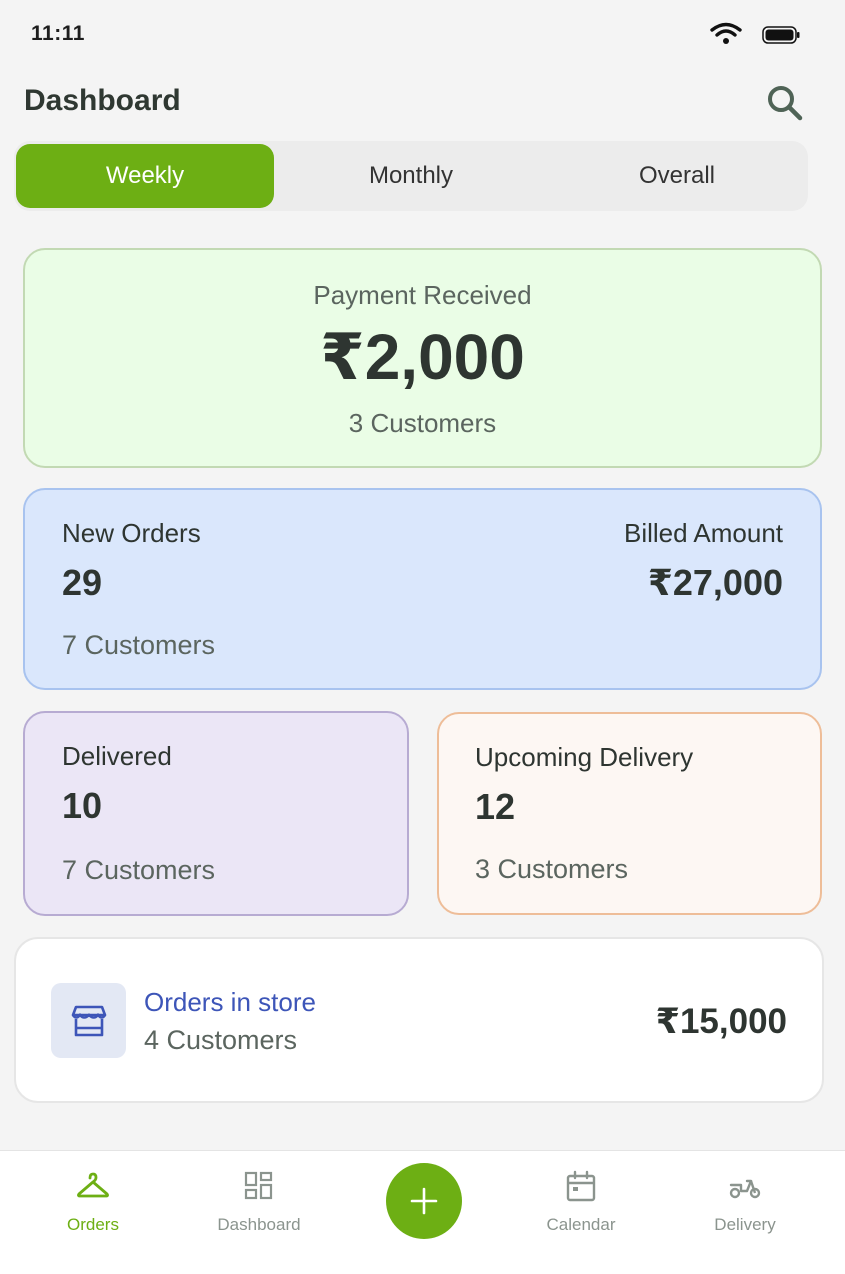 This screenshot has height=1274, width=845. What do you see at coordinates (584, 757) in the screenshot?
I see `upcoming-label: Upcoming Delivery` at bounding box center [584, 757].